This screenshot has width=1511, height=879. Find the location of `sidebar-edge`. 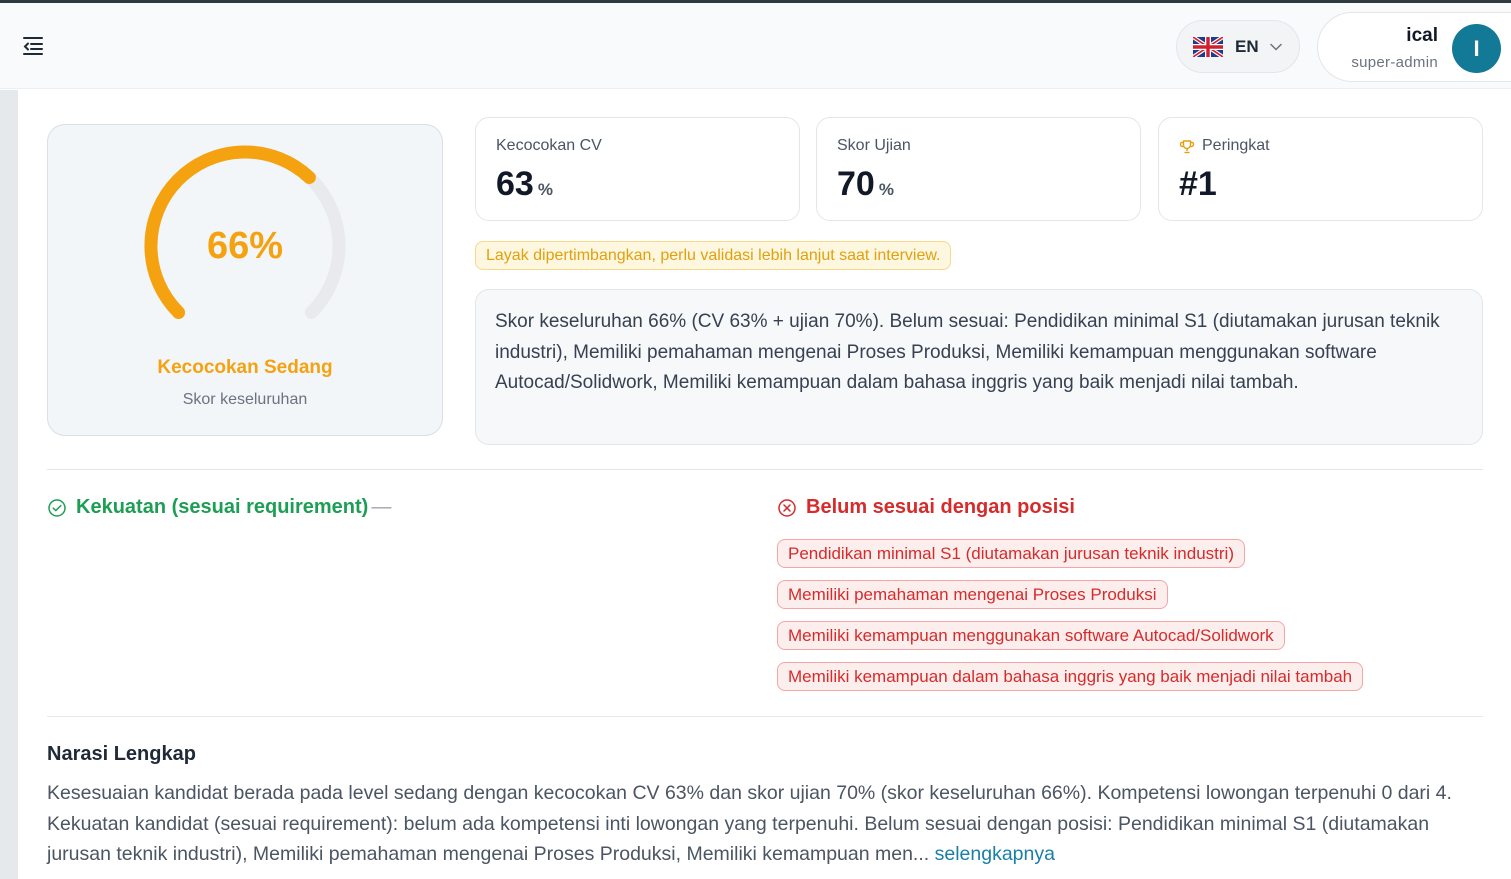

sidebar-edge is located at coordinates (9, 484).